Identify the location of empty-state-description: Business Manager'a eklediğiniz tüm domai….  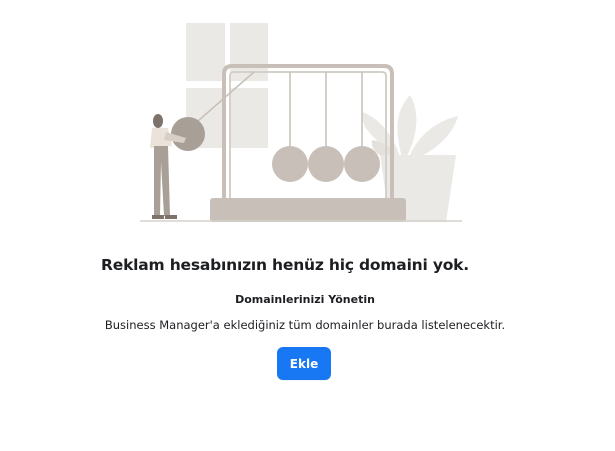
(305, 325).